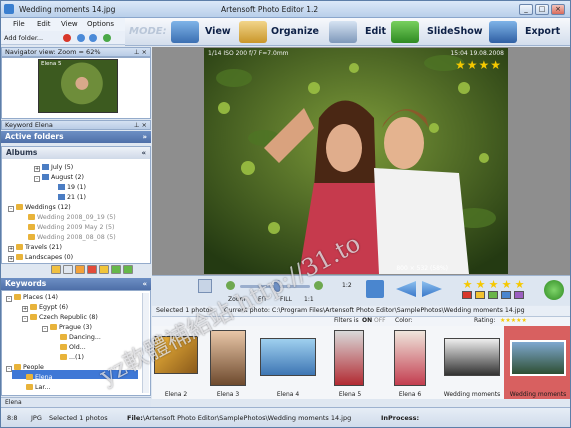 This screenshot has width=571, height=428. I want to click on tree-item: - Czech Republic (8), so click(60, 318).